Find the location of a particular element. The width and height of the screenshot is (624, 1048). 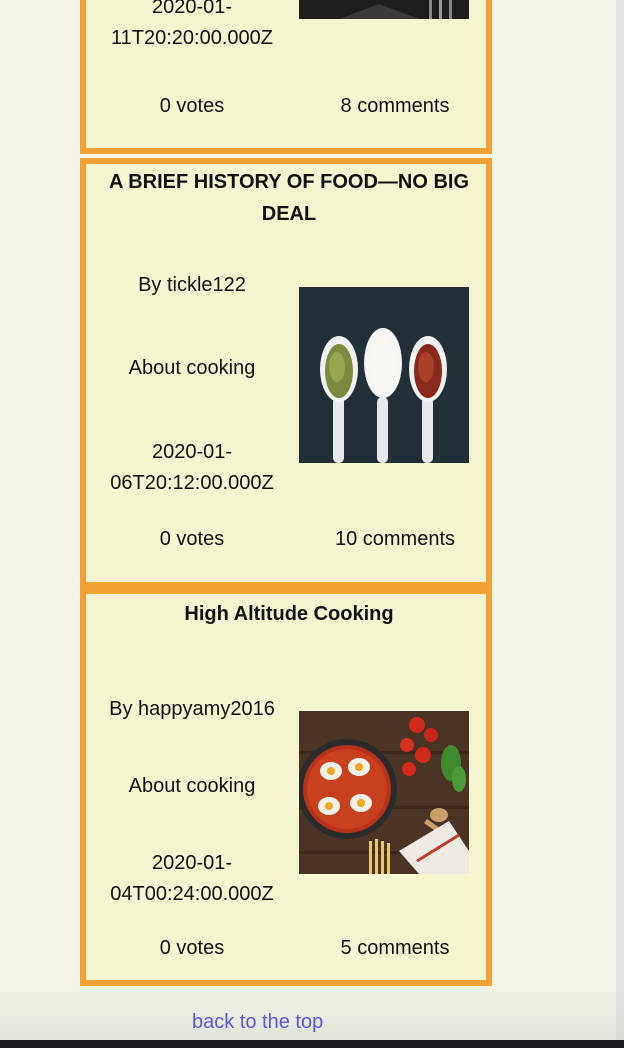

spice-spoons-photo is located at coordinates (384, 375).